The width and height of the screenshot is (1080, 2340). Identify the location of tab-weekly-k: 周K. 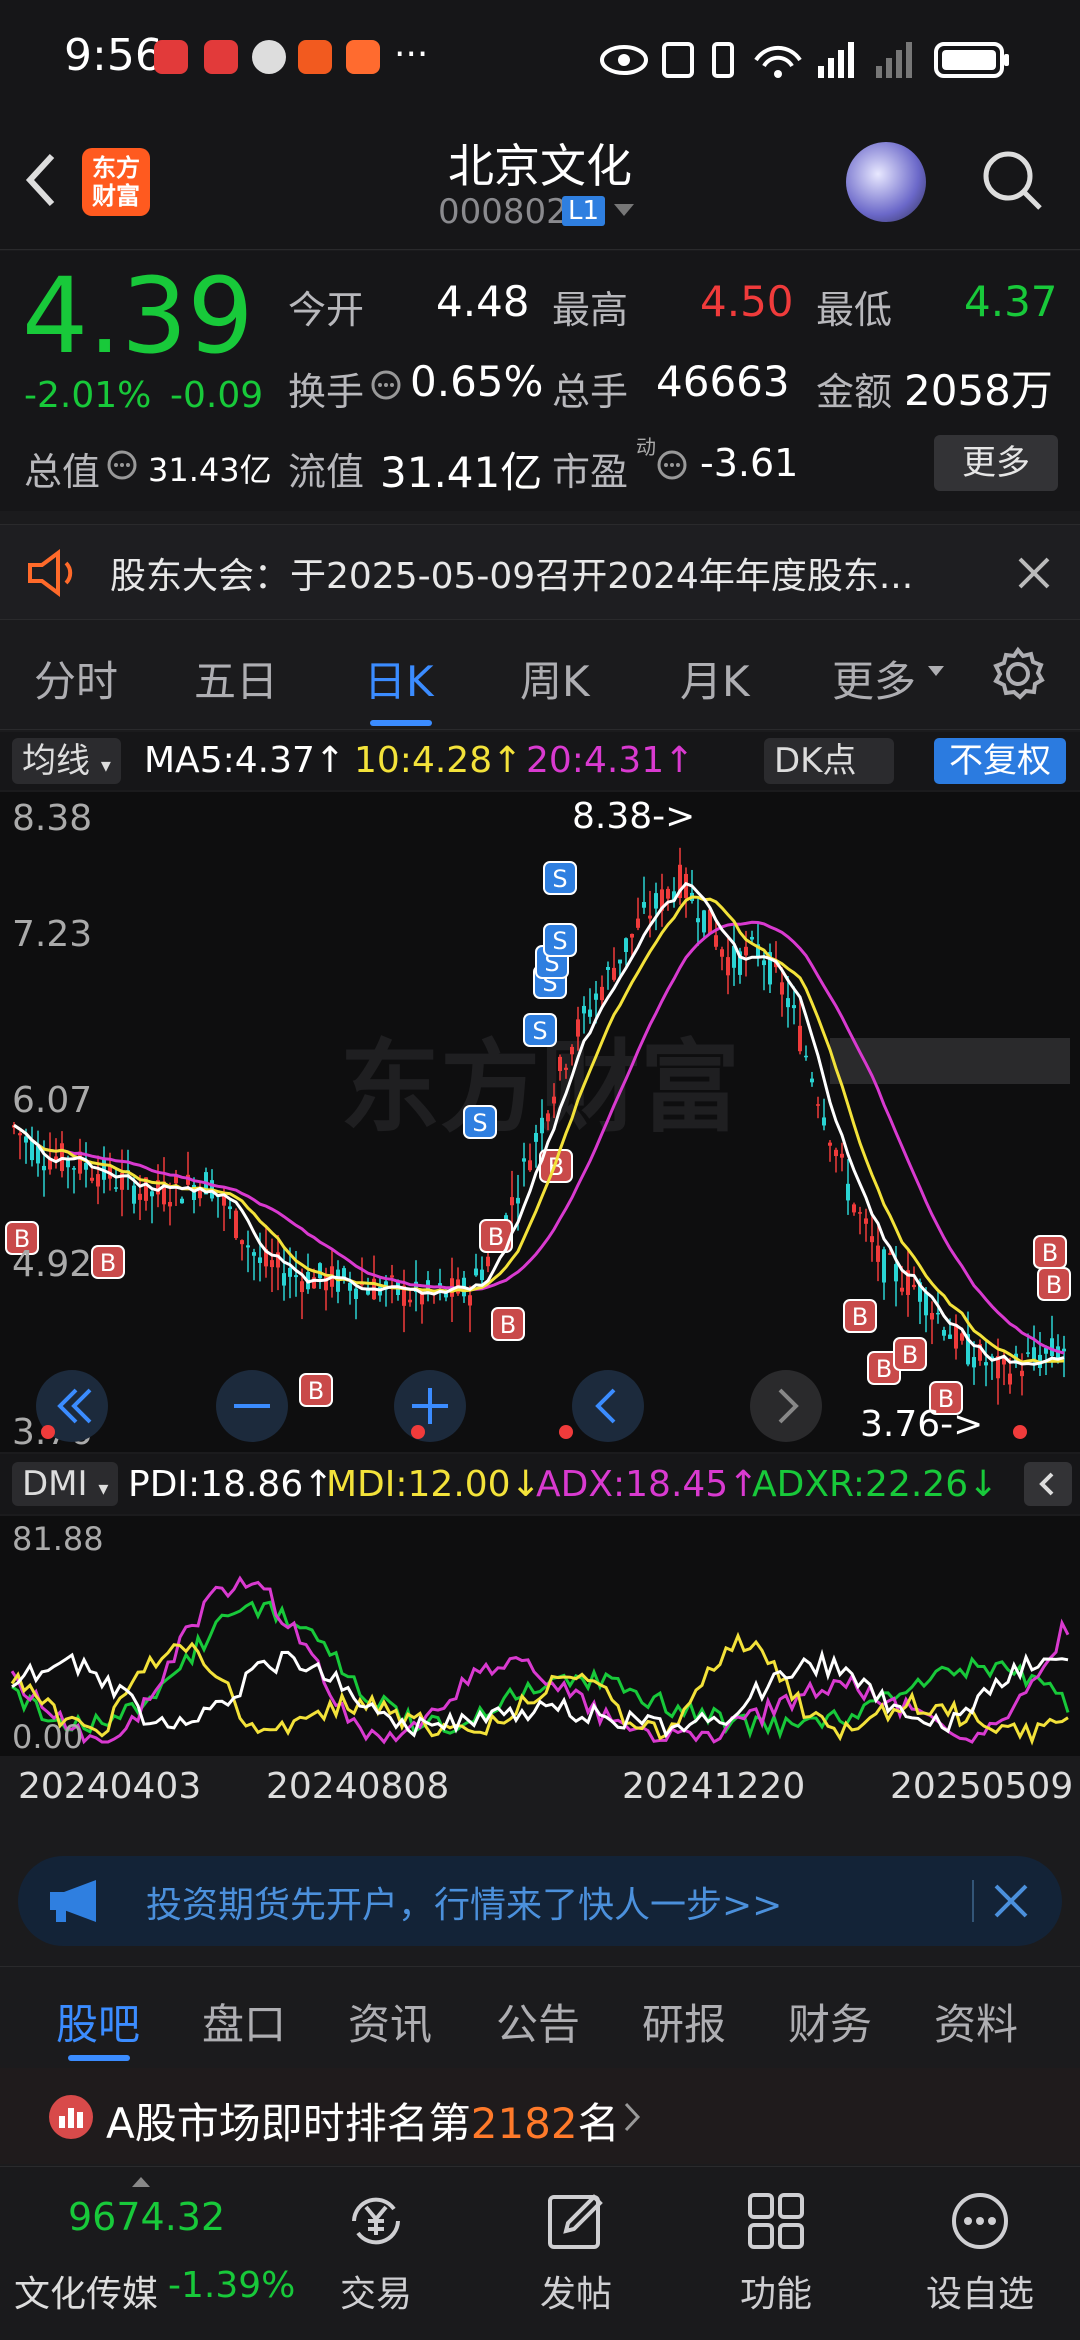
(555, 678).